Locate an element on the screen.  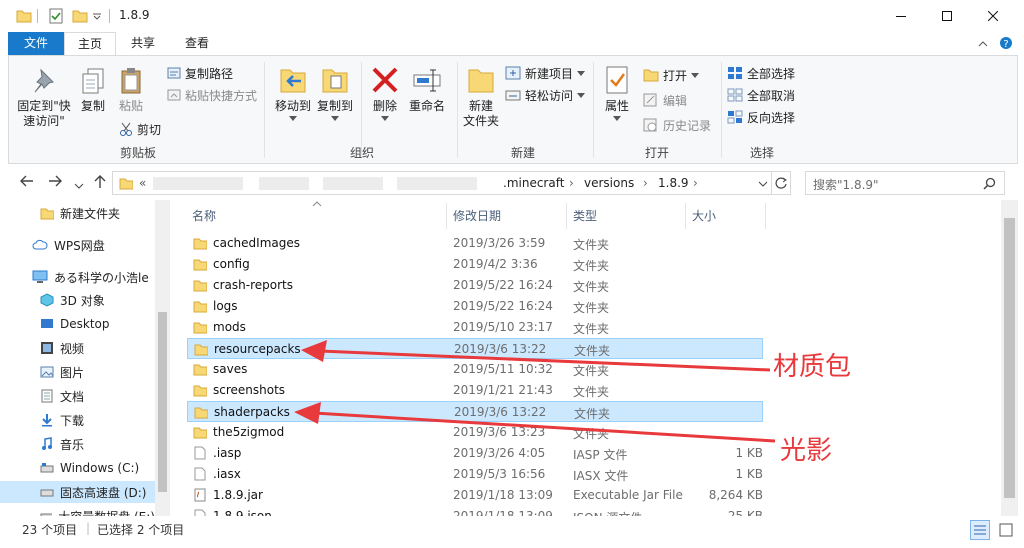
details-view-icon is located at coordinates (980, 530).